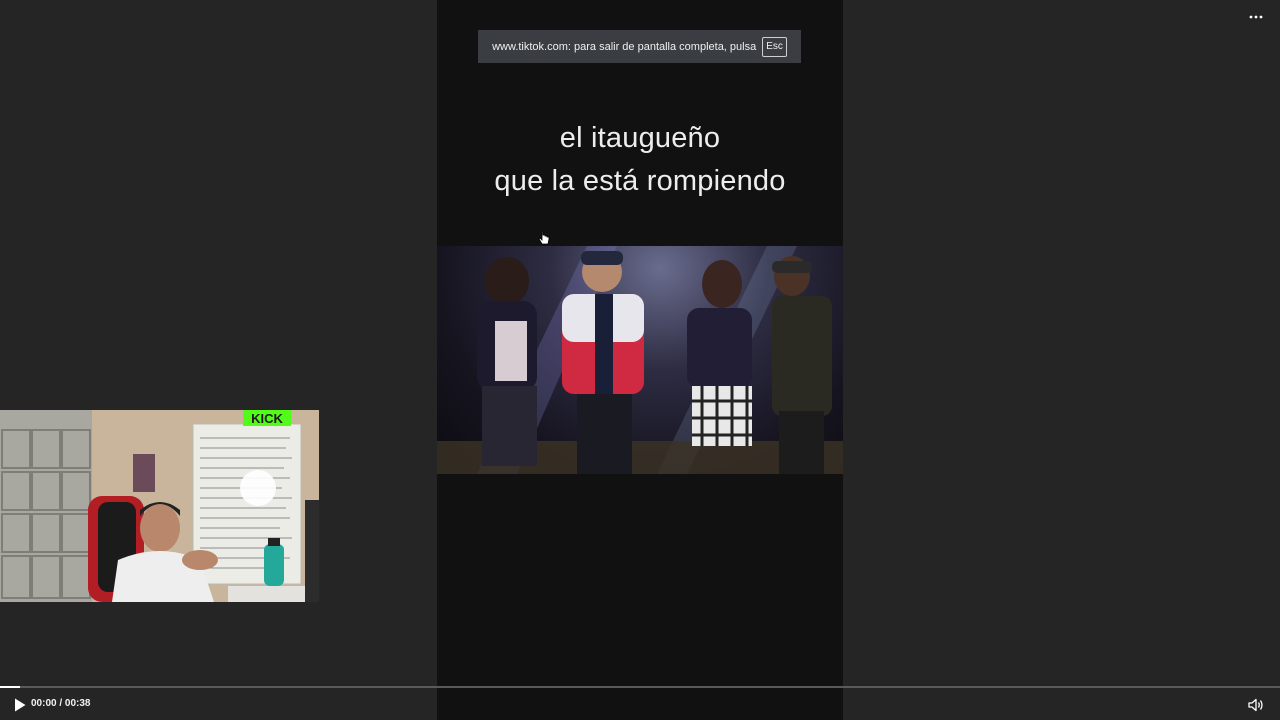 This screenshot has height=720, width=1280. I want to click on webcam-illustration: KICK, so click(159, 506).